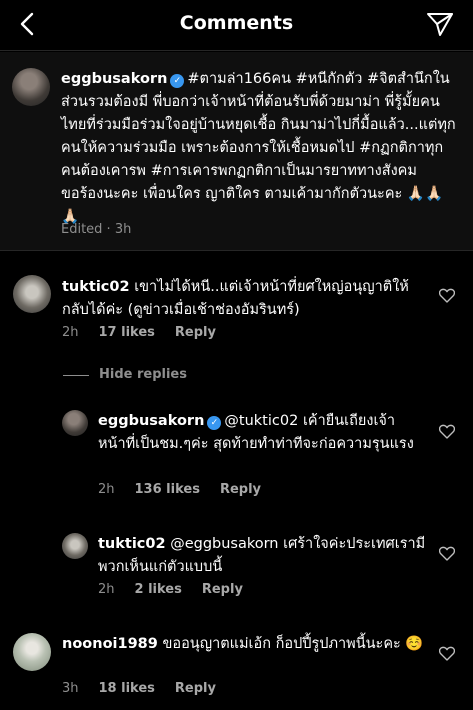 Image resolution: width=473 pixels, height=710 pixels. I want to click on reply-username: tuktic02, so click(132, 544).